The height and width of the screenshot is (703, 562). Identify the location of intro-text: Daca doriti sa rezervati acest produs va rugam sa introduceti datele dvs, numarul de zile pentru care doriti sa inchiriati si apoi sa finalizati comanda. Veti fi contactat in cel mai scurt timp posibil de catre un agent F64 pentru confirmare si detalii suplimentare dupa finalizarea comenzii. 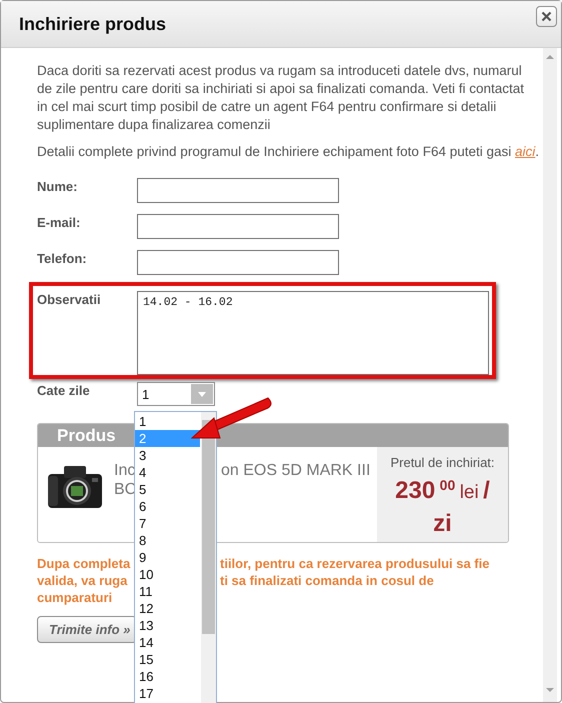
(281, 98).